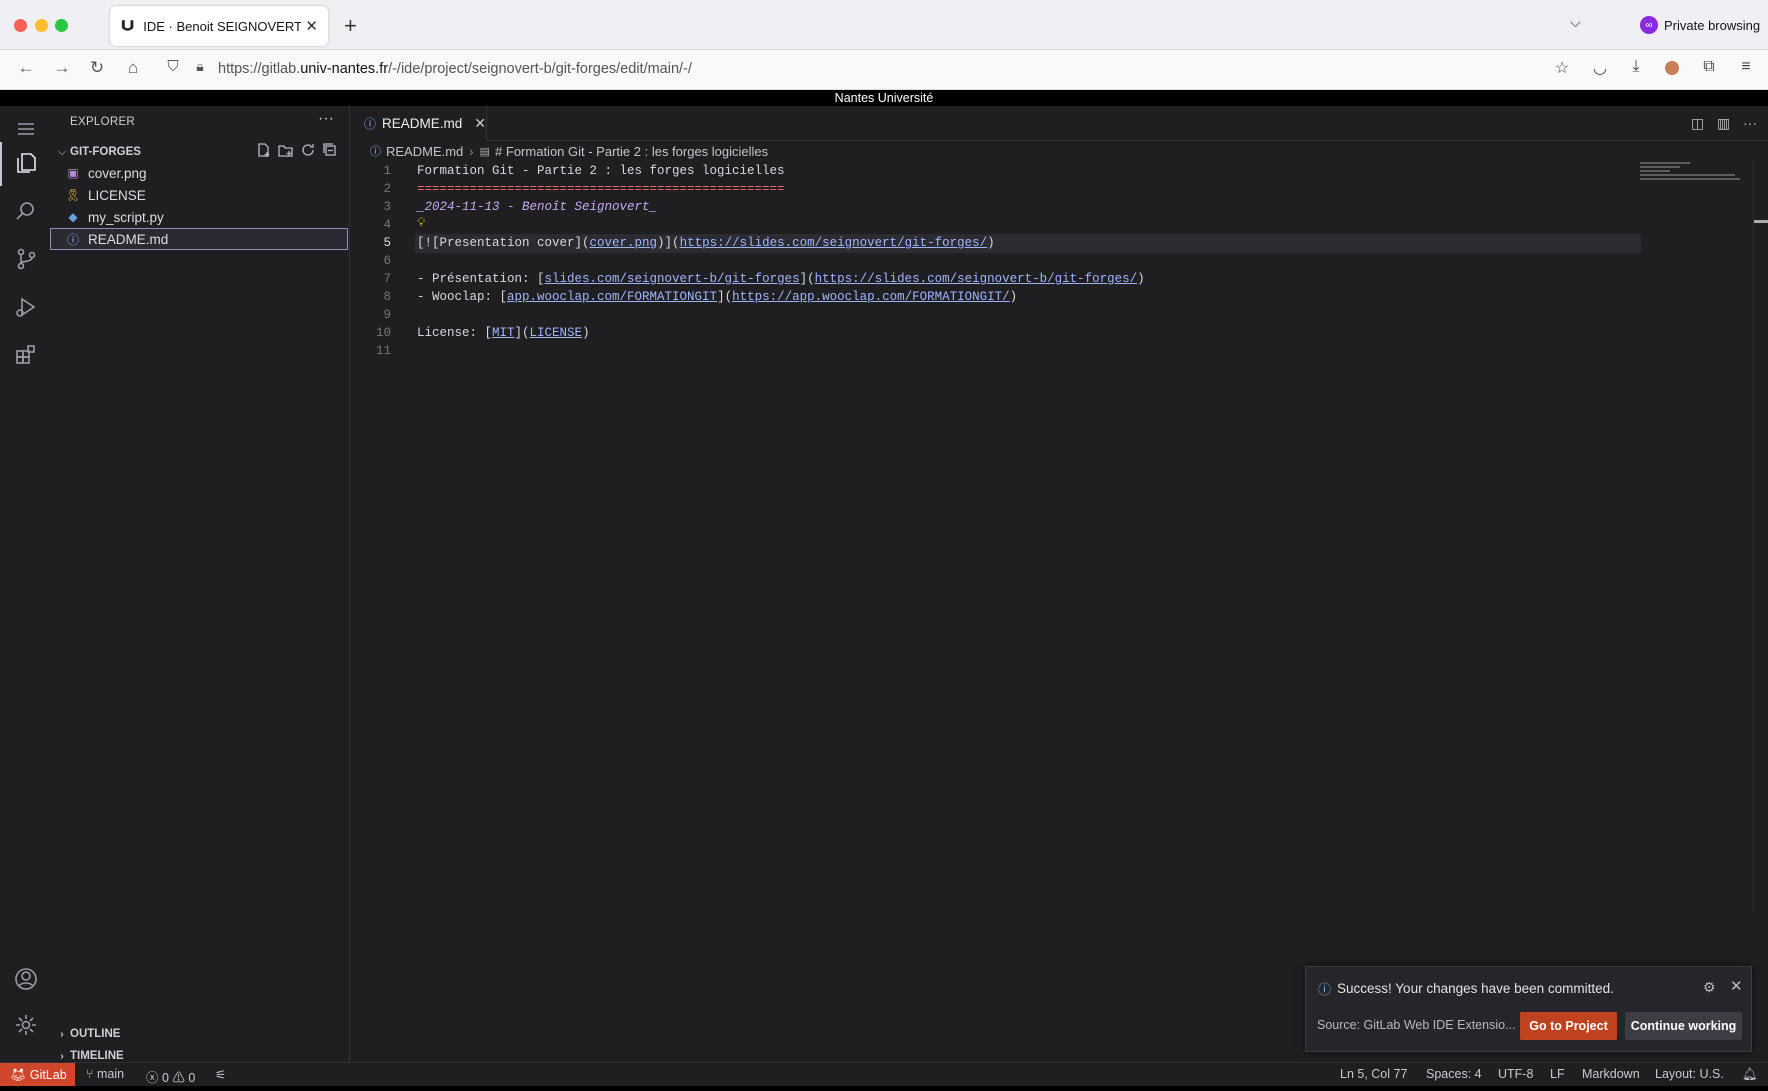 Image resolution: width=1768 pixels, height=1091 pixels. Describe the element at coordinates (26, 259) in the screenshot. I see `source-control-icon` at that location.